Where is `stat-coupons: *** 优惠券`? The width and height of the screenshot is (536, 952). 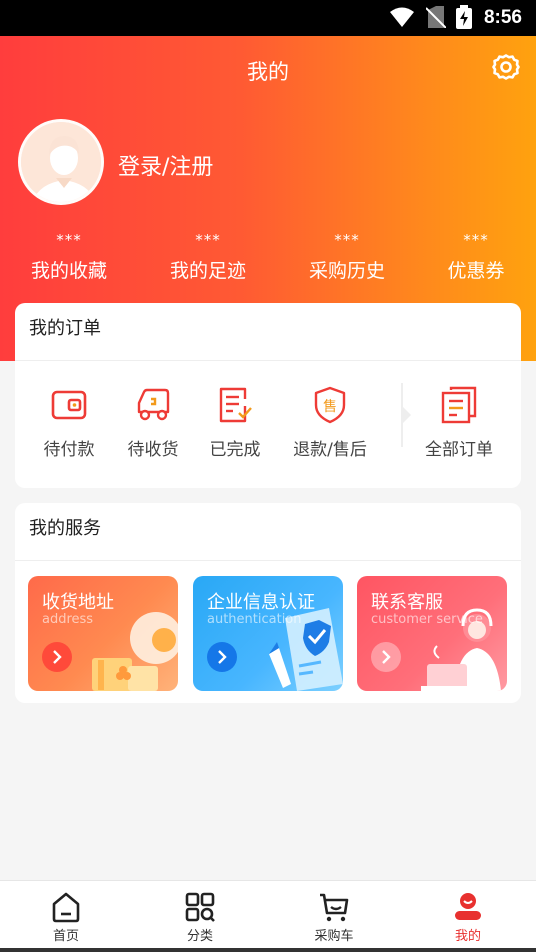 stat-coupons: *** 优惠券 is located at coordinates (476, 257).